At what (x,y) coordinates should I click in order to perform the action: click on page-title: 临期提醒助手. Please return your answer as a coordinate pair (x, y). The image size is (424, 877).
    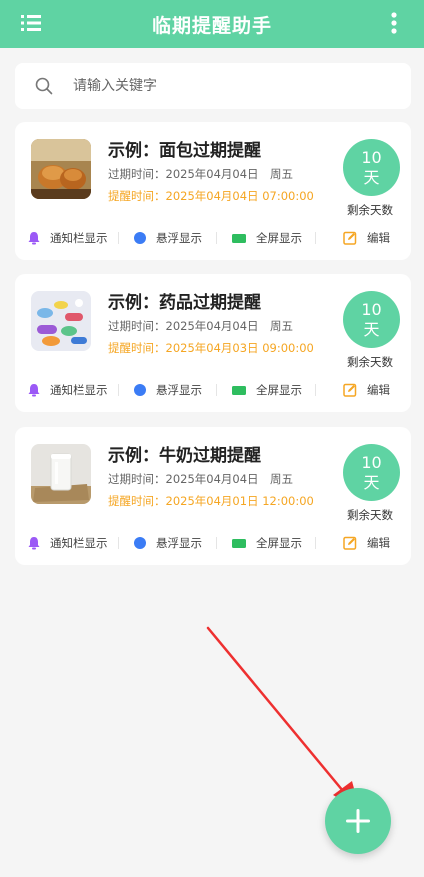
    Looking at the image, I should click on (211, 25).